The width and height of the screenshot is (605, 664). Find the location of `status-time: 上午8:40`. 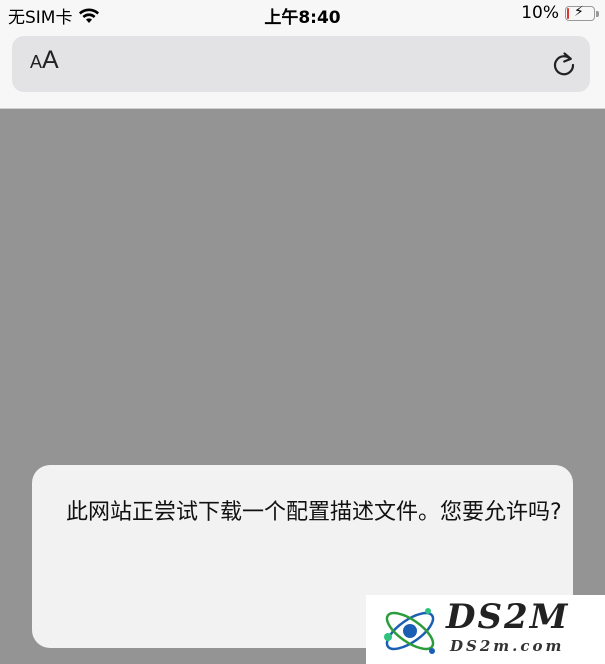

status-time: 上午8:40 is located at coordinates (302, 18).